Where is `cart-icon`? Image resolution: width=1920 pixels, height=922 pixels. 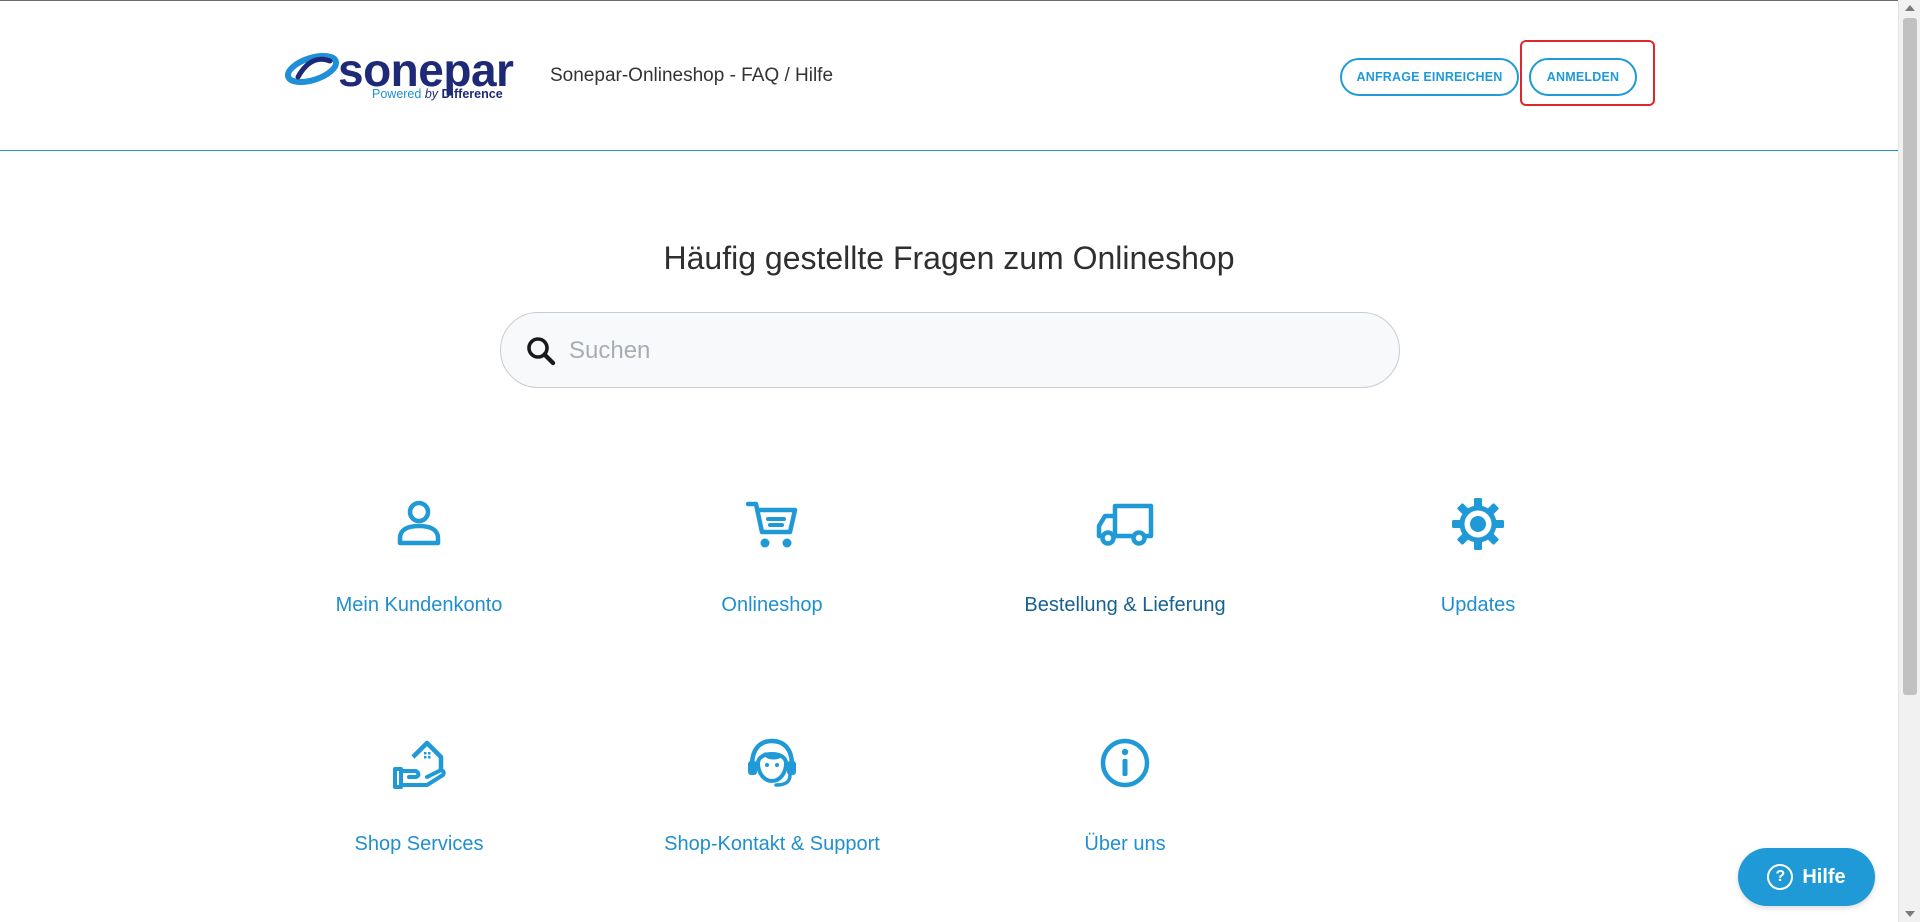 cart-icon is located at coordinates (771, 524).